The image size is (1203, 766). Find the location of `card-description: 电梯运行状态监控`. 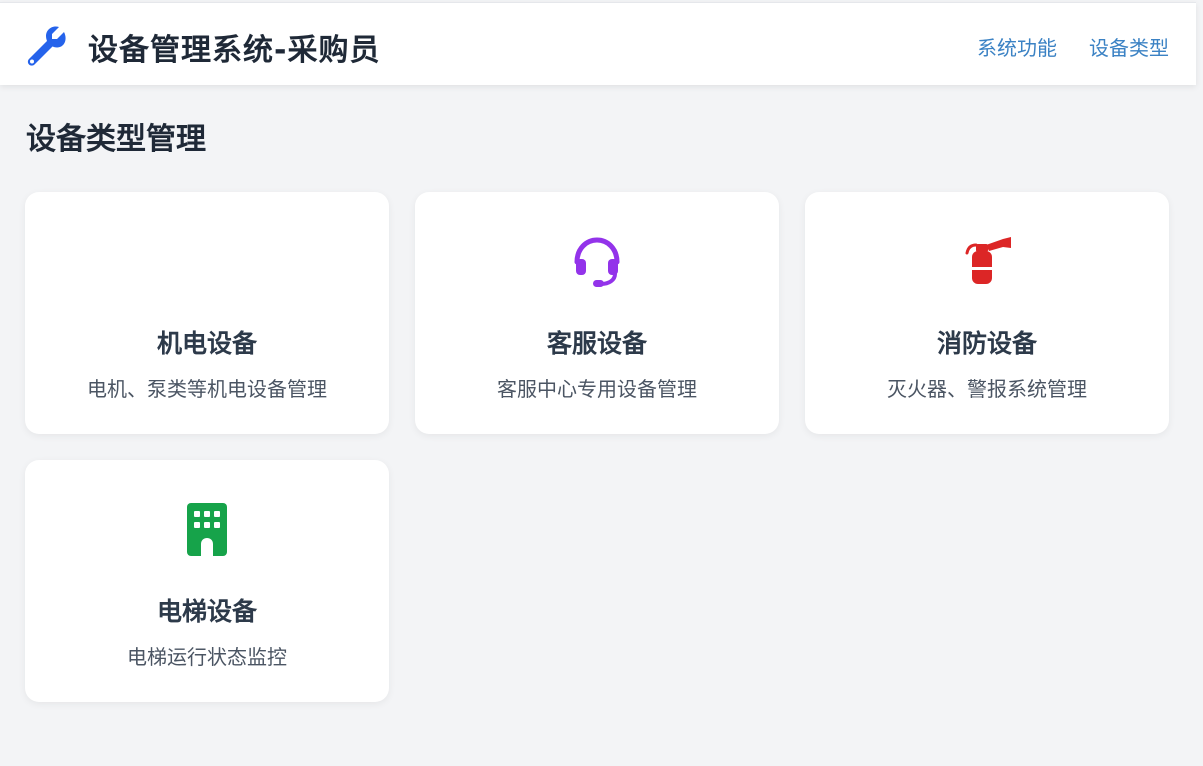

card-description: 电梯运行状态监控 is located at coordinates (207, 657).